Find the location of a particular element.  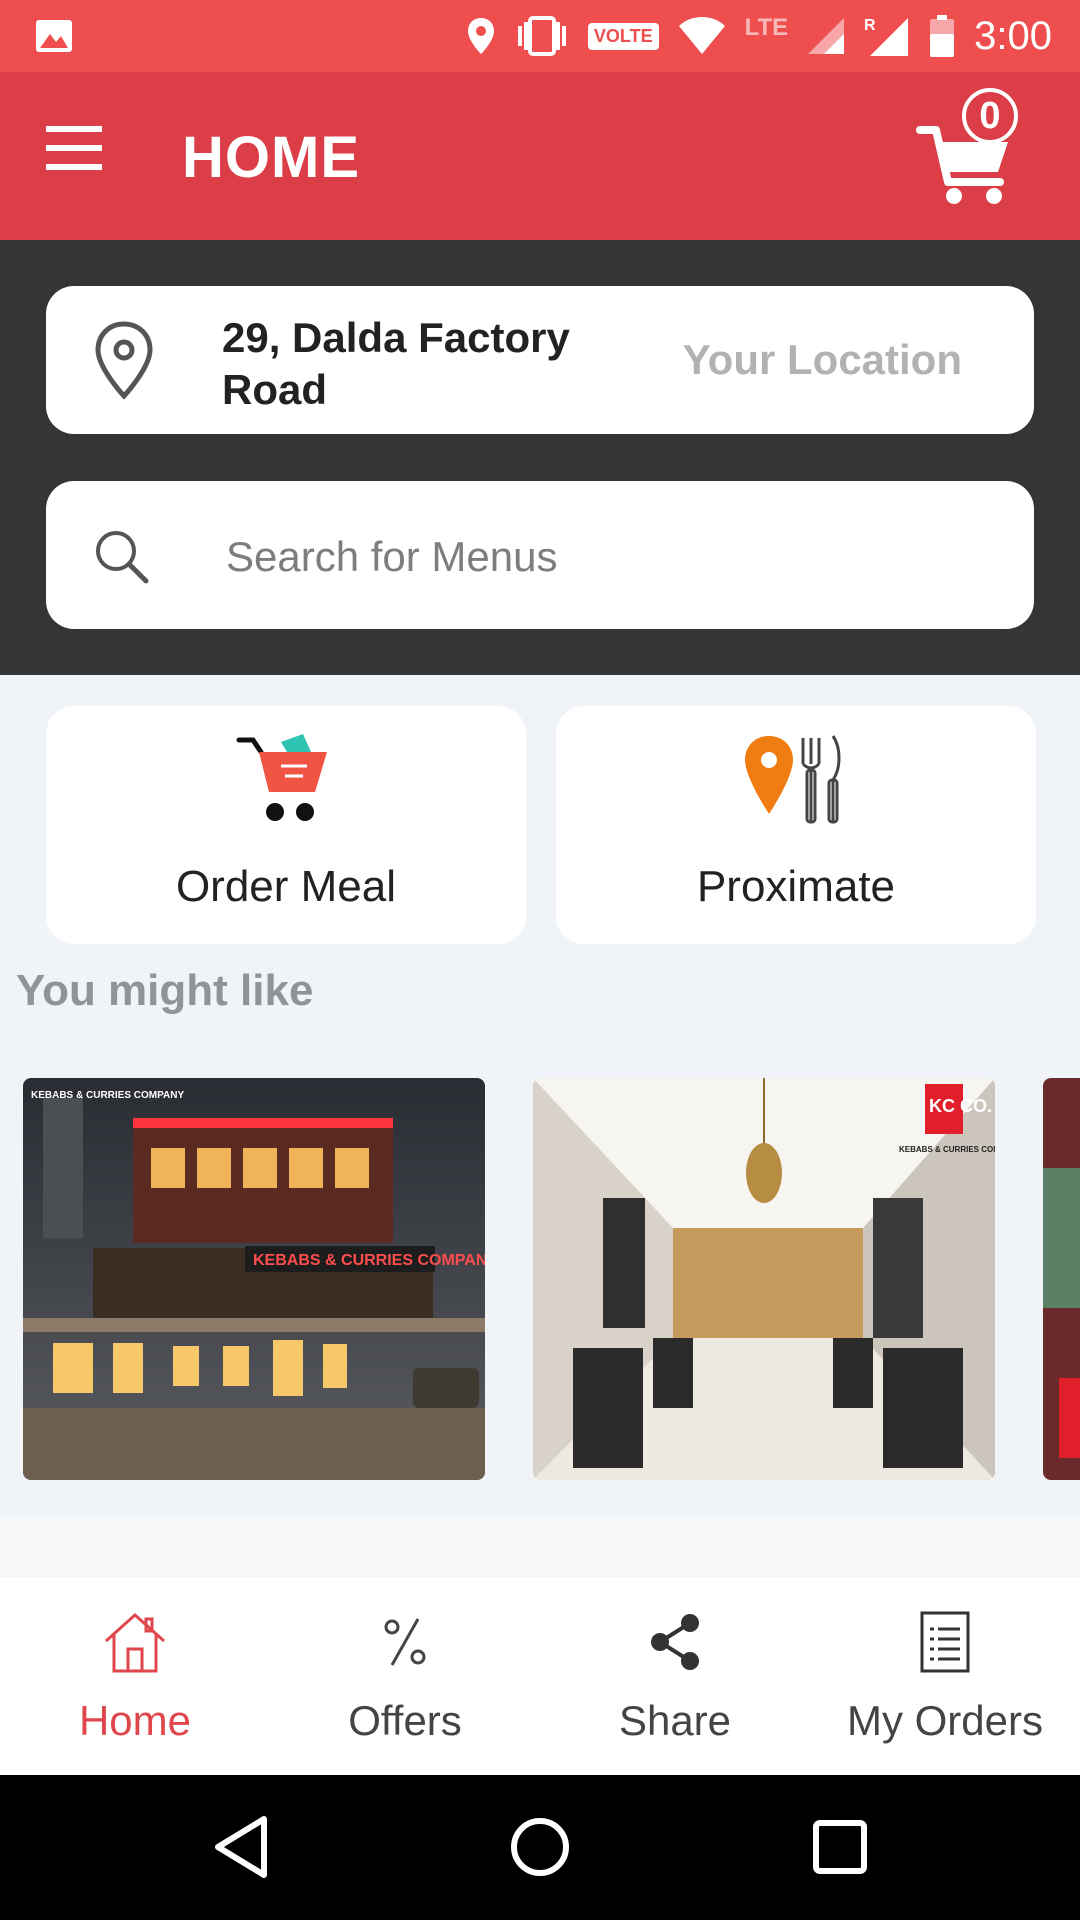

restaurant-card is located at coordinates (1061, 1279).